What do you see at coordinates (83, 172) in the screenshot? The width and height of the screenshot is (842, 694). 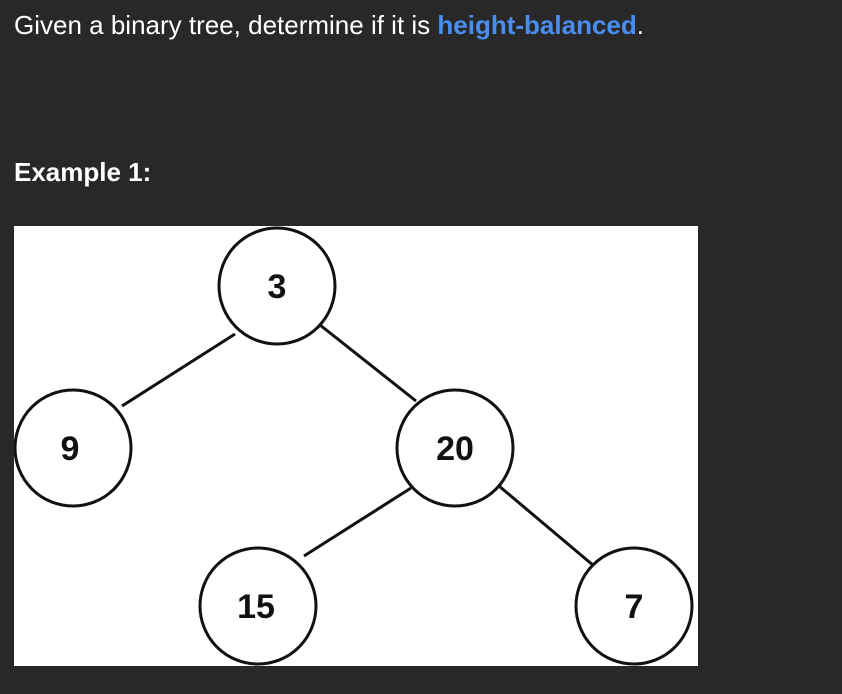 I see `example-heading: Example 1:` at bounding box center [83, 172].